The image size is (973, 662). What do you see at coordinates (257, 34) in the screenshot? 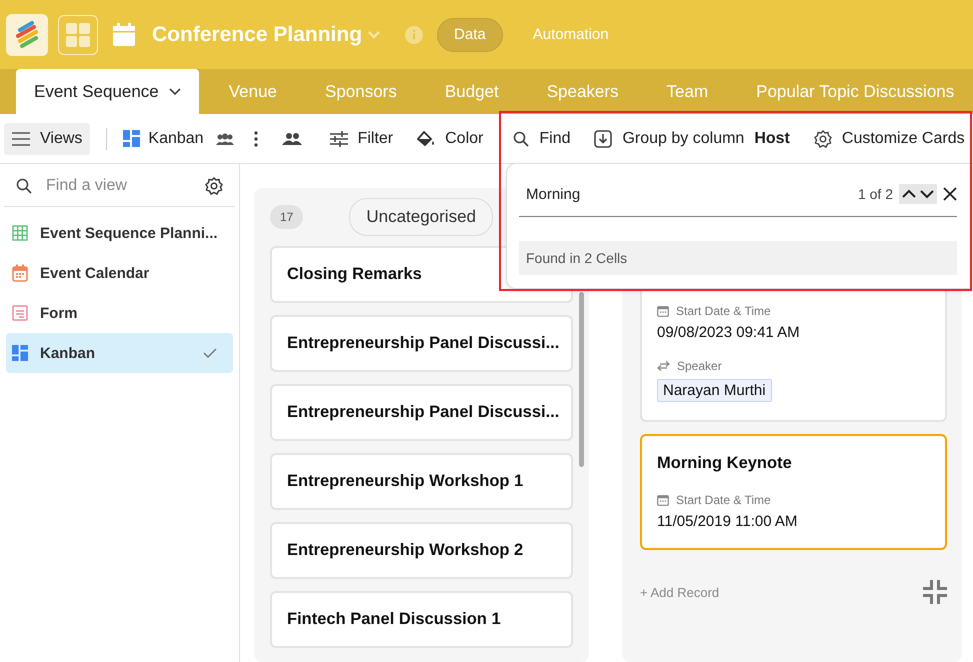
I see `base-title: Conference Planning` at bounding box center [257, 34].